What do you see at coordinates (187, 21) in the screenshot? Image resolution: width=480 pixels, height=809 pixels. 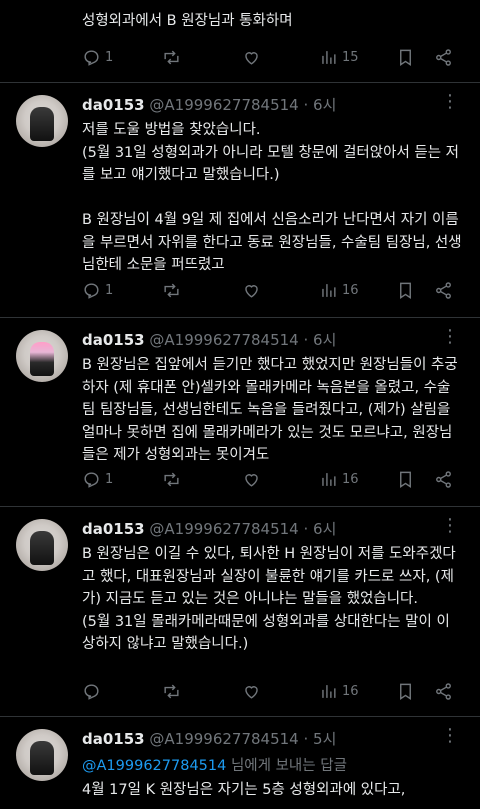 I see `post-text: 성형외과에서 B 원장님과 통화하며` at bounding box center [187, 21].